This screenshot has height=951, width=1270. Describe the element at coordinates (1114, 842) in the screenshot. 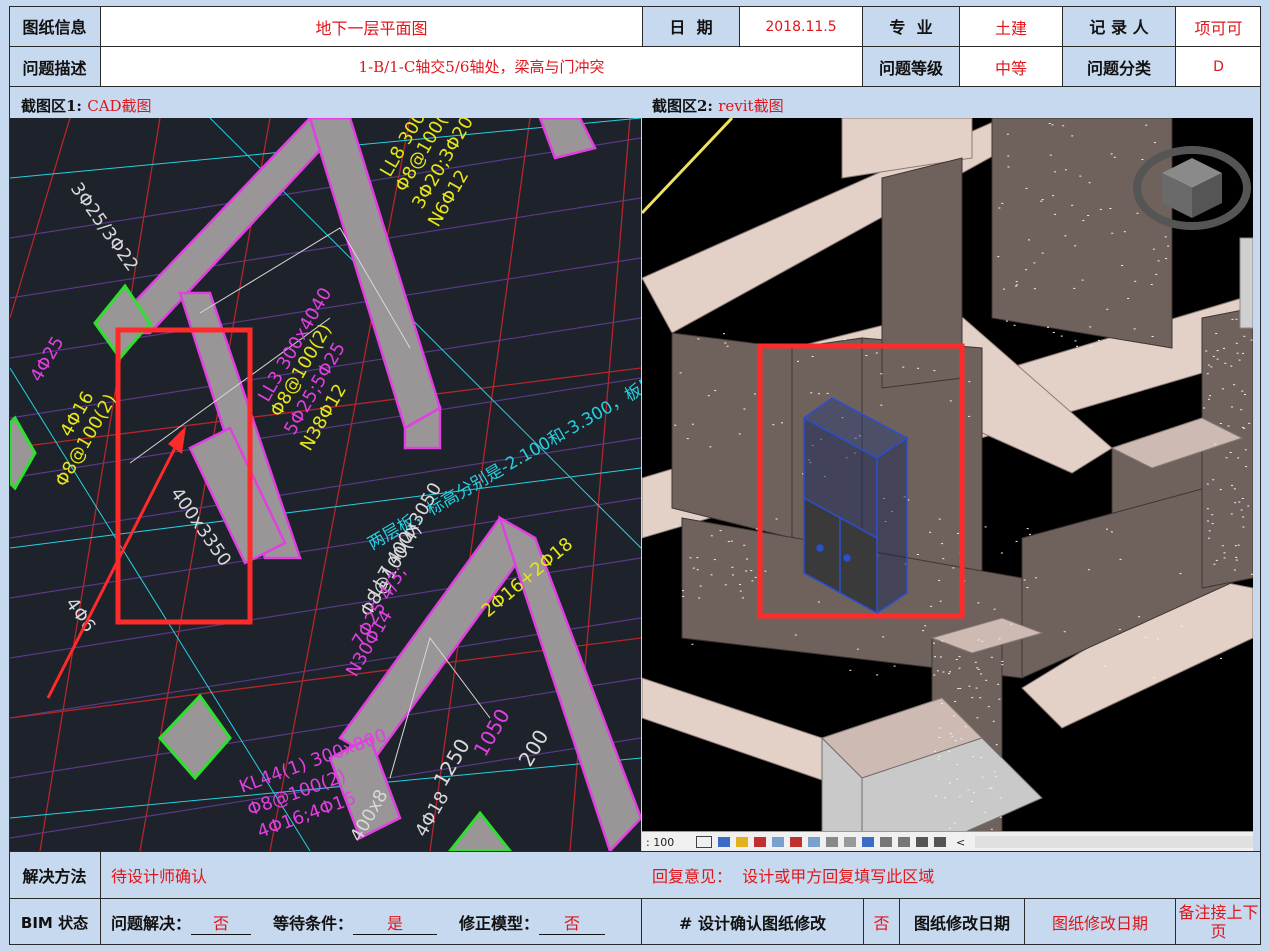

I see `horizontal-scrollbar` at that location.